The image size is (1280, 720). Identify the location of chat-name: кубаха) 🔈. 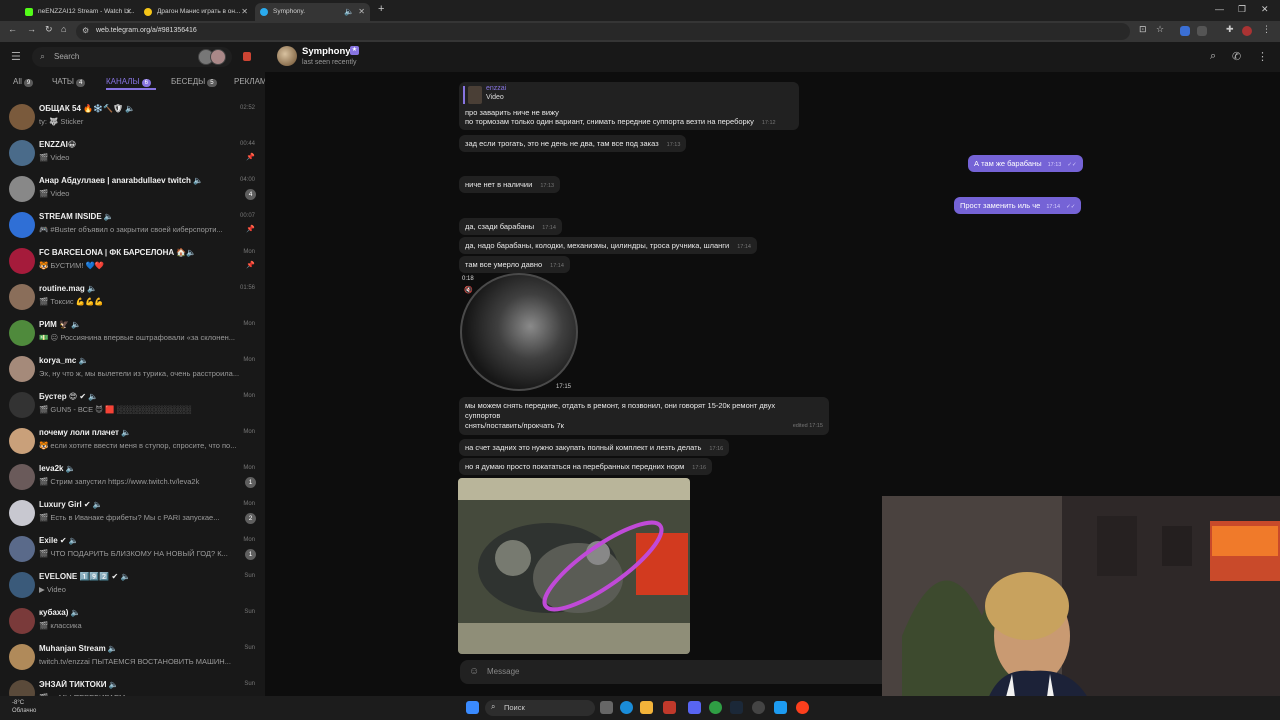
(60, 612).